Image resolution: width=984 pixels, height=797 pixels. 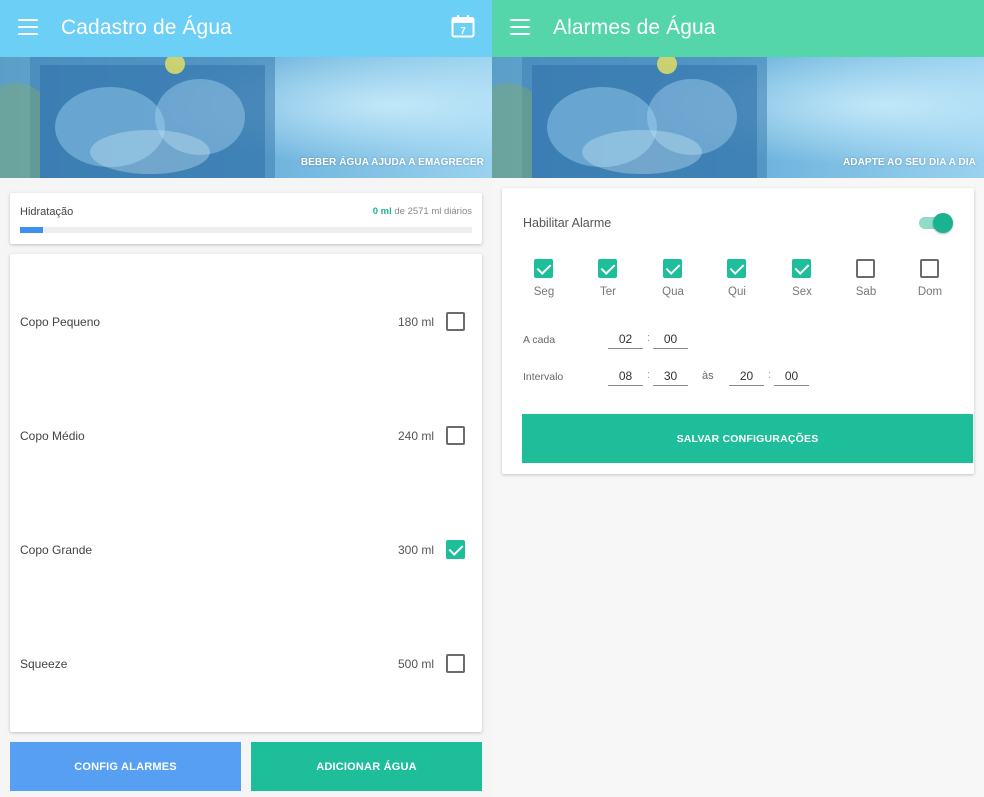 What do you see at coordinates (930, 281) in the screenshot?
I see `day-sunday: Dom` at bounding box center [930, 281].